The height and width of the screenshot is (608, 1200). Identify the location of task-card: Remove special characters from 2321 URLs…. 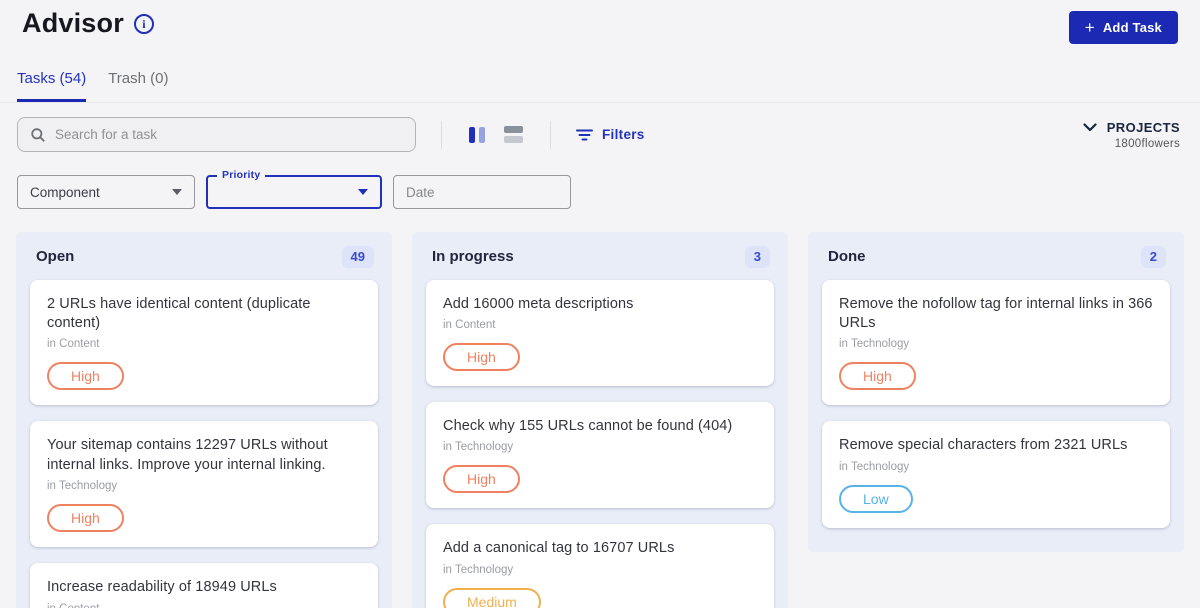
(996, 474).